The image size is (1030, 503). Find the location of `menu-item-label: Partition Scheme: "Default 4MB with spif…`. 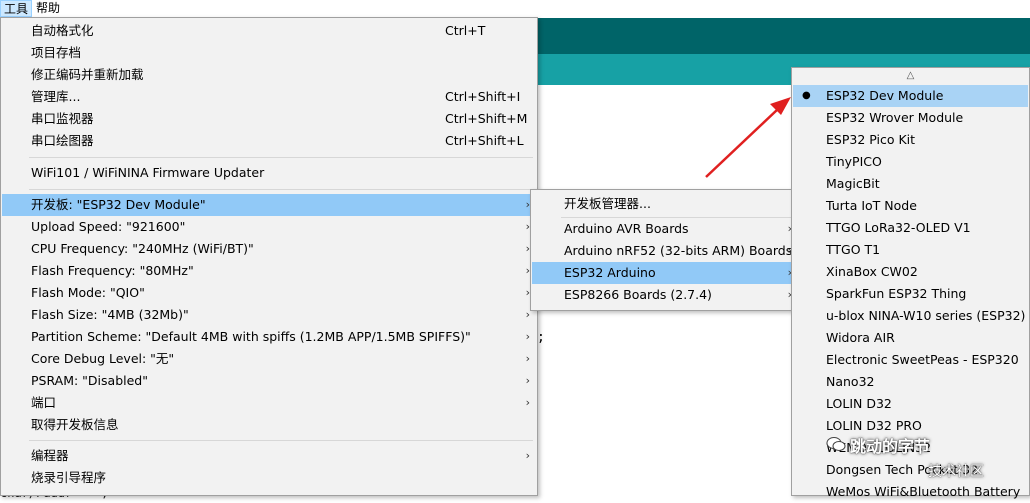

menu-item-label: Partition Scheme: "Default 4MB with spif… is located at coordinates (251, 336).